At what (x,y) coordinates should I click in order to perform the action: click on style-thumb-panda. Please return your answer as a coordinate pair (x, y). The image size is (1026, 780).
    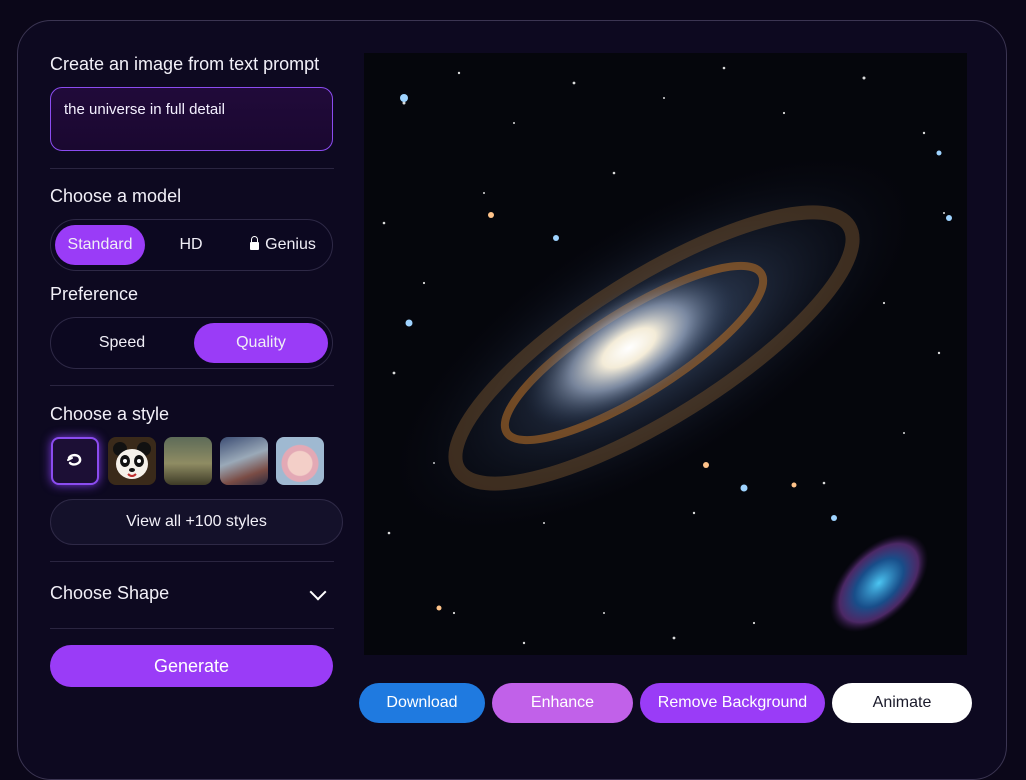
    Looking at the image, I should click on (132, 461).